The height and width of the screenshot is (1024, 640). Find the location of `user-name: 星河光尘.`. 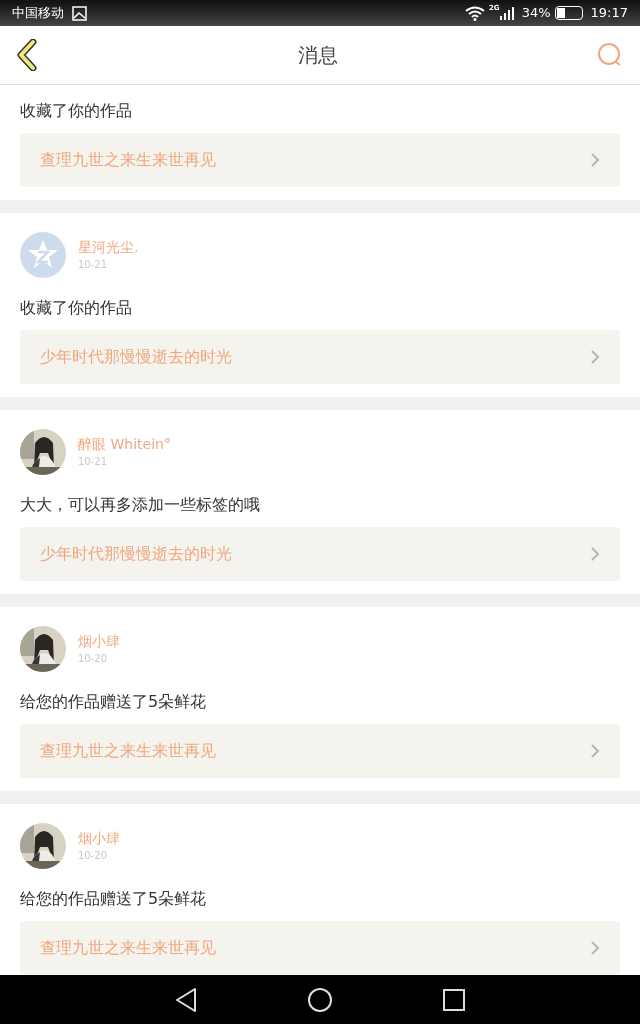

user-name: 星河光尘. is located at coordinates (108, 247).